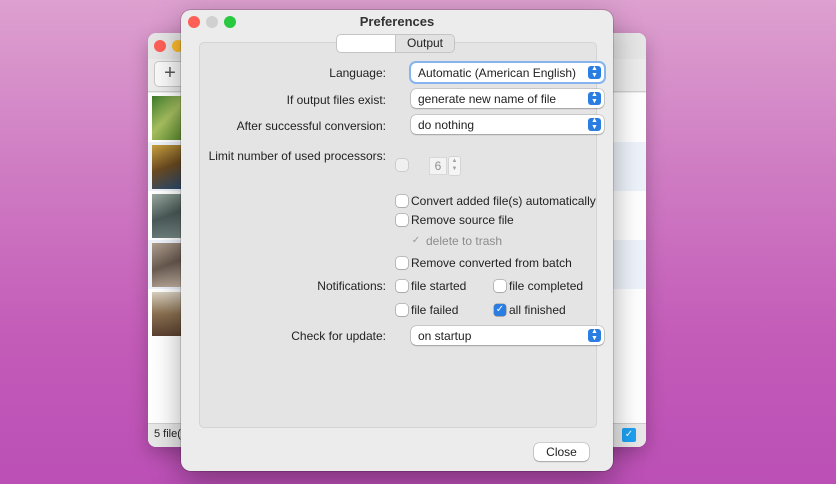  What do you see at coordinates (402, 220) in the screenshot?
I see `remove-source-checkbox` at bounding box center [402, 220].